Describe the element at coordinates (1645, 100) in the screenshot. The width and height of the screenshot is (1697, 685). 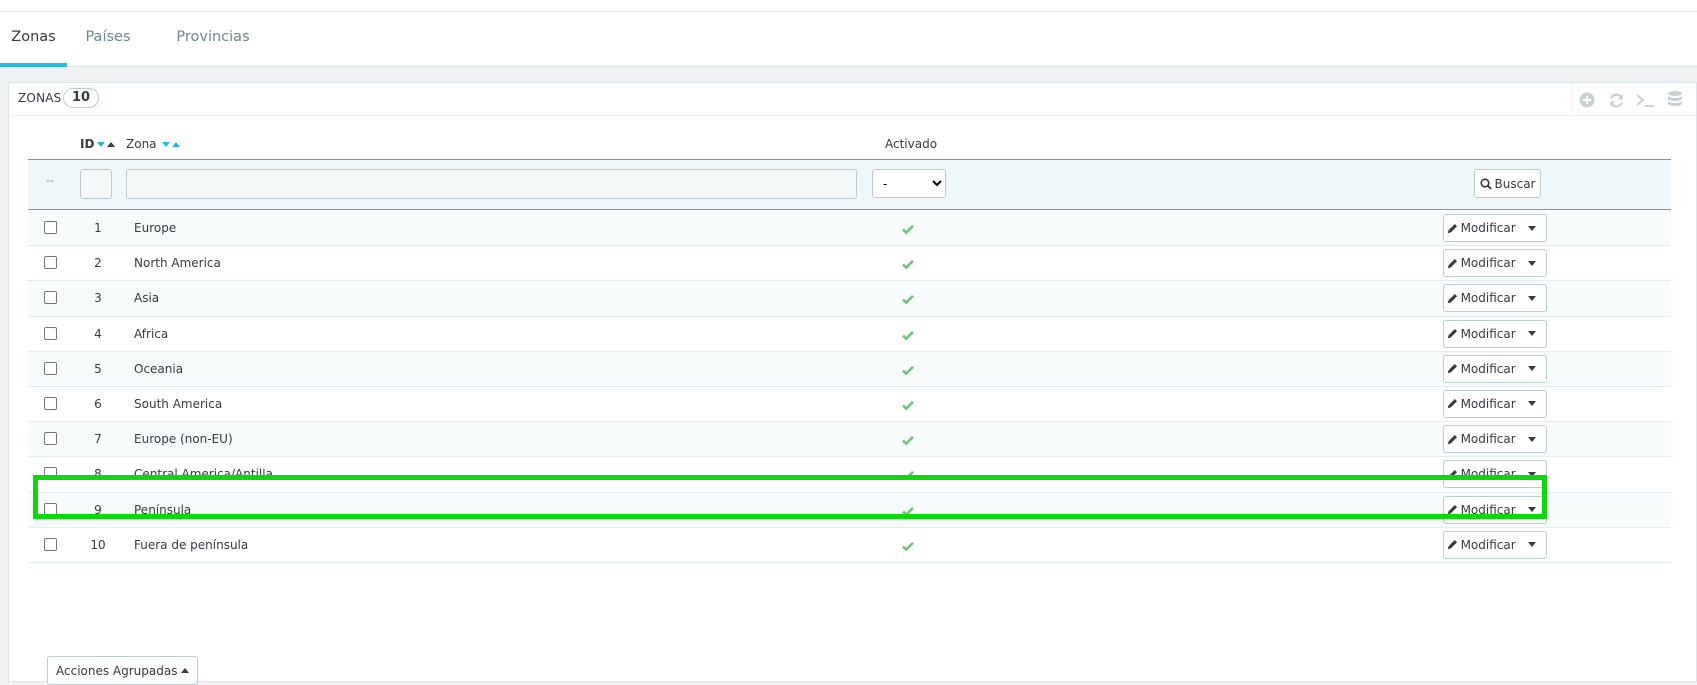
I see `sql-terminal-icon` at that location.